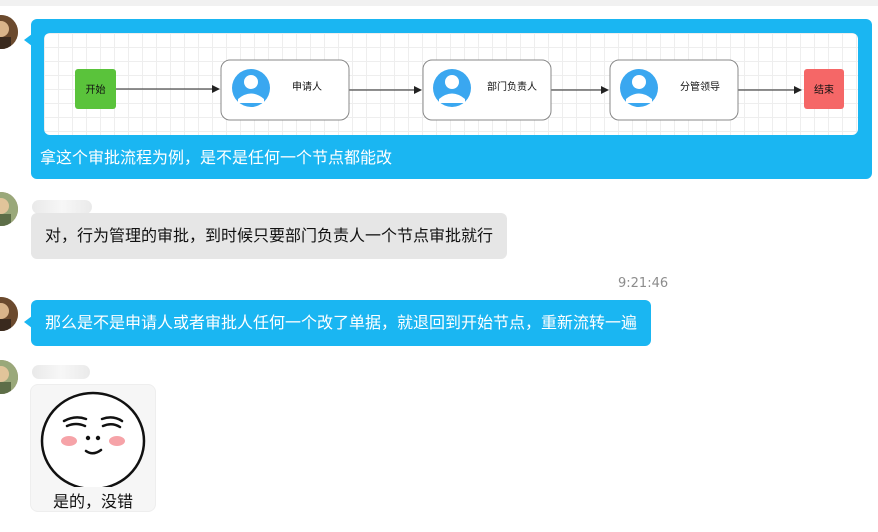  I want to click on flow-node-start: 开始, so click(95, 89).